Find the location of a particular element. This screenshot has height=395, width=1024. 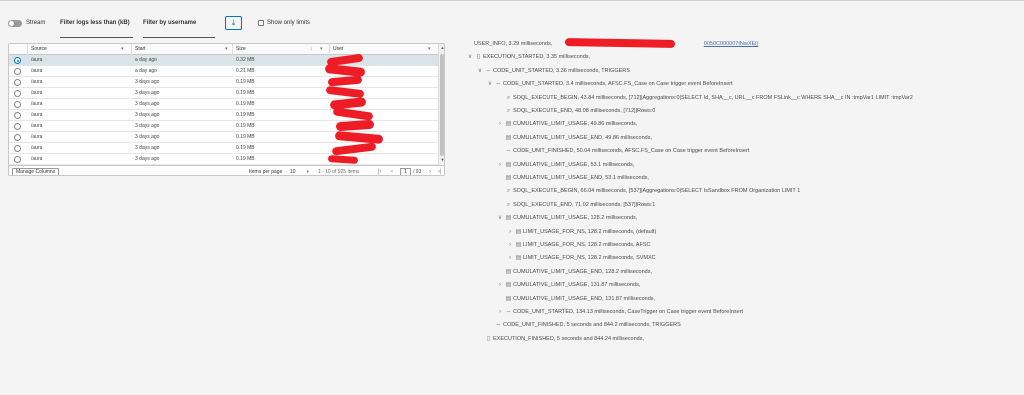

user-link: 0050C000007tNwXEi) is located at coordinates (731, 44).